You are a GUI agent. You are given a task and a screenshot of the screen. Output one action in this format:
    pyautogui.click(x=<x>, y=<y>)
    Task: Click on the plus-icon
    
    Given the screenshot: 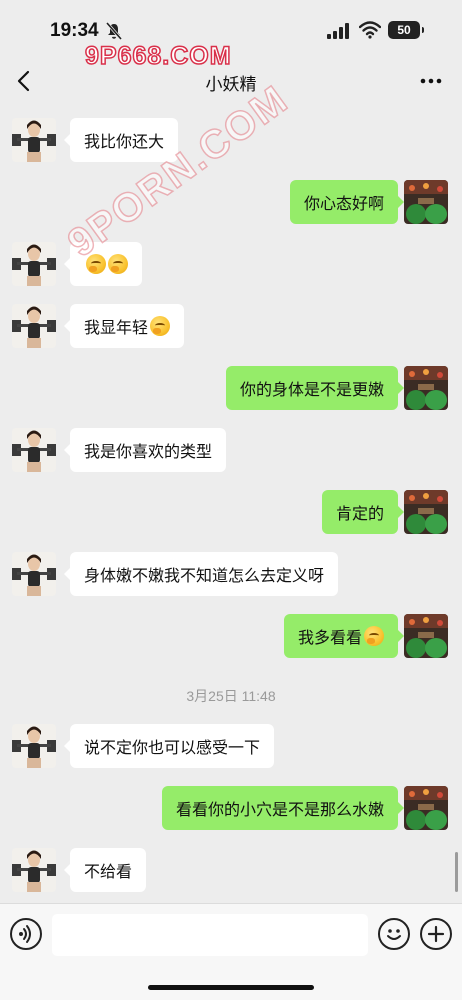 What is the action you would take?
    pyautogui.click(x=436, y=934)
    